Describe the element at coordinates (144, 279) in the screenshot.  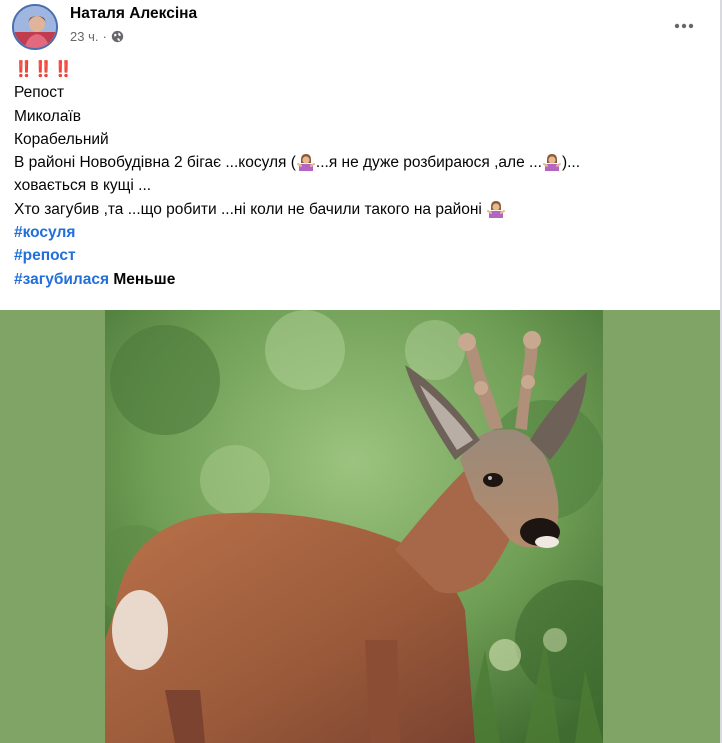
I see `see-less-link: Меньше` at that location.